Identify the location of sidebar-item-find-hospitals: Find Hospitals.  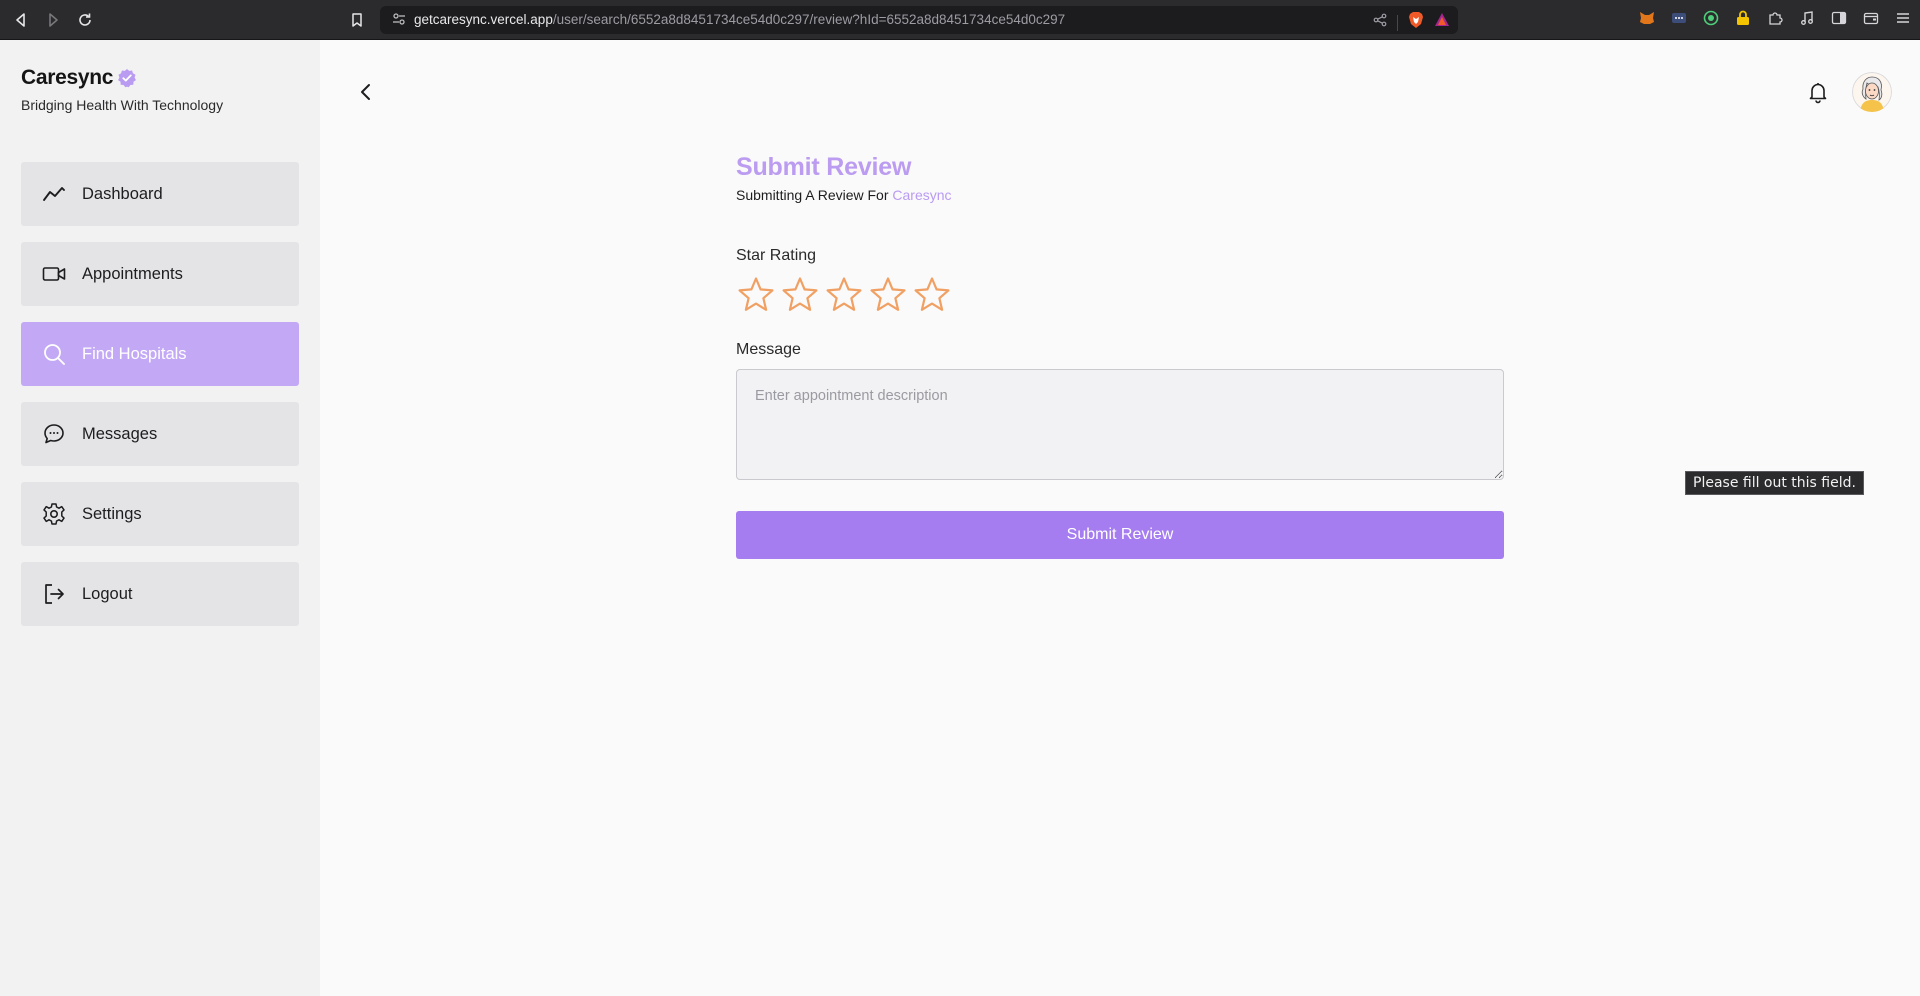
(160, 354).